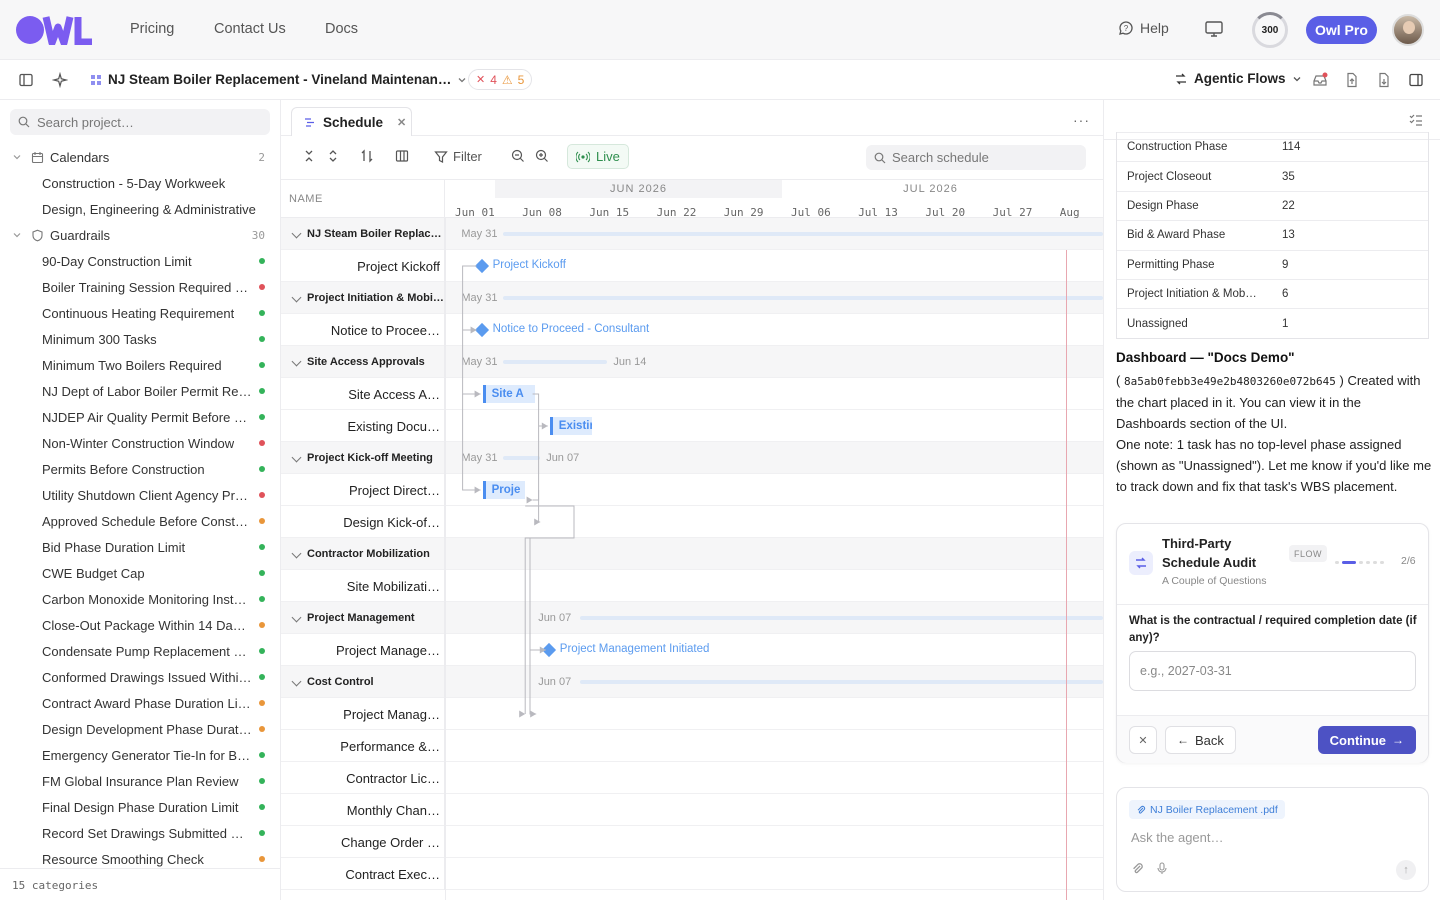  I want to click on sidebar-toggle-icon, so click(26, 80).